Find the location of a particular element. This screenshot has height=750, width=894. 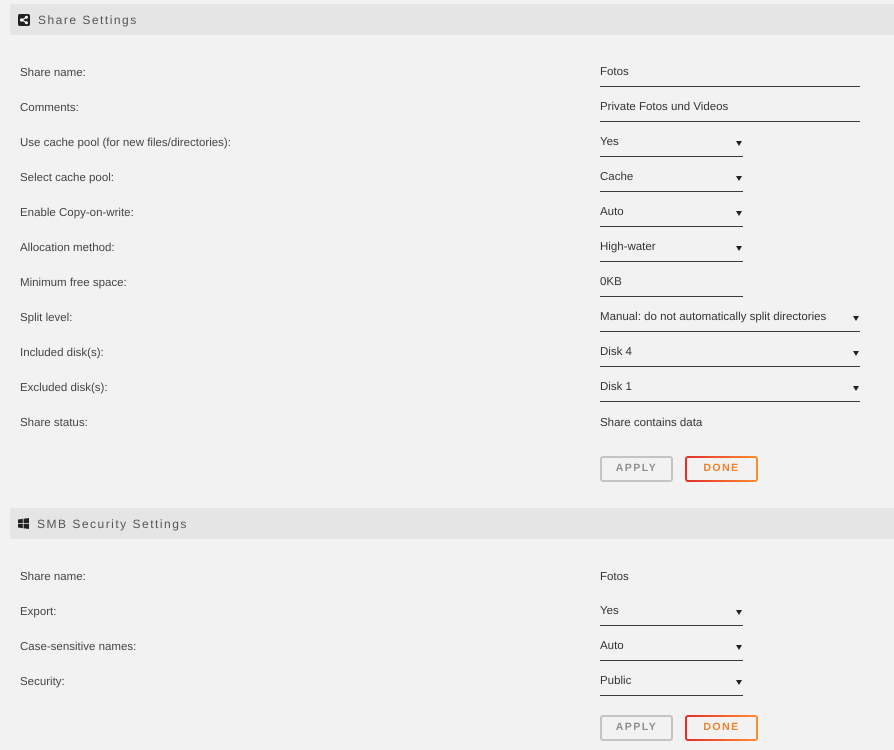

dropdown: Manual: do not automatically split directories is located at coordinates (730, 319).